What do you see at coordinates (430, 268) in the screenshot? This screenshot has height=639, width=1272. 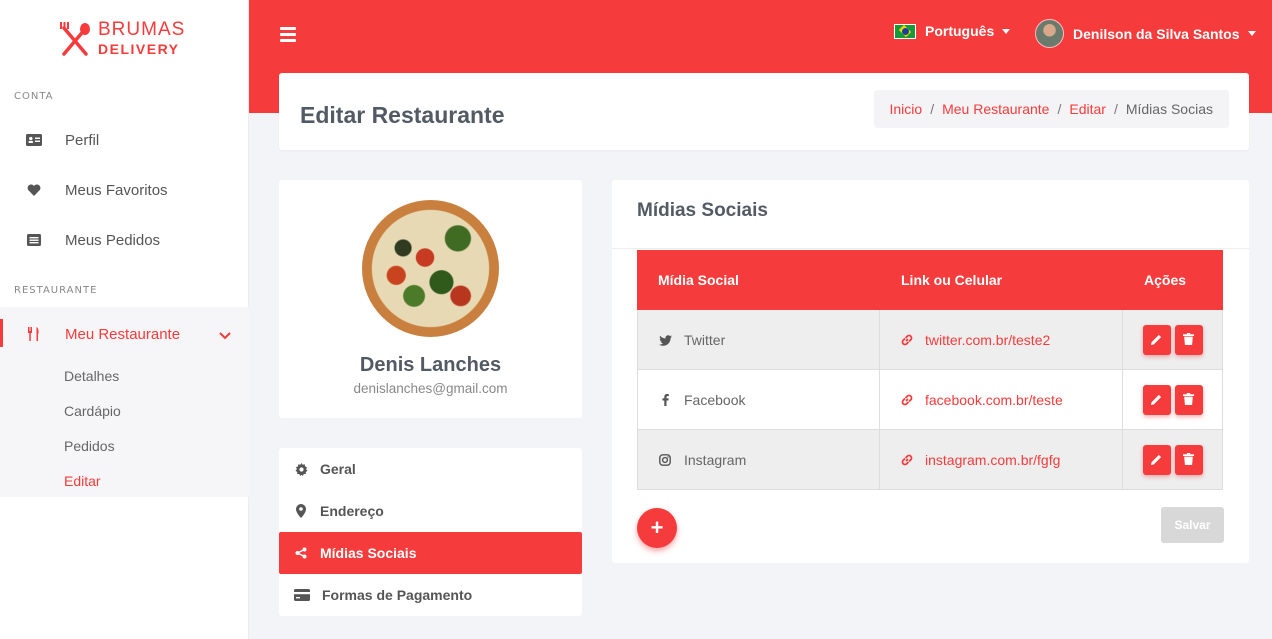 I see `restaurant-image` at bounding box center [430, 268].